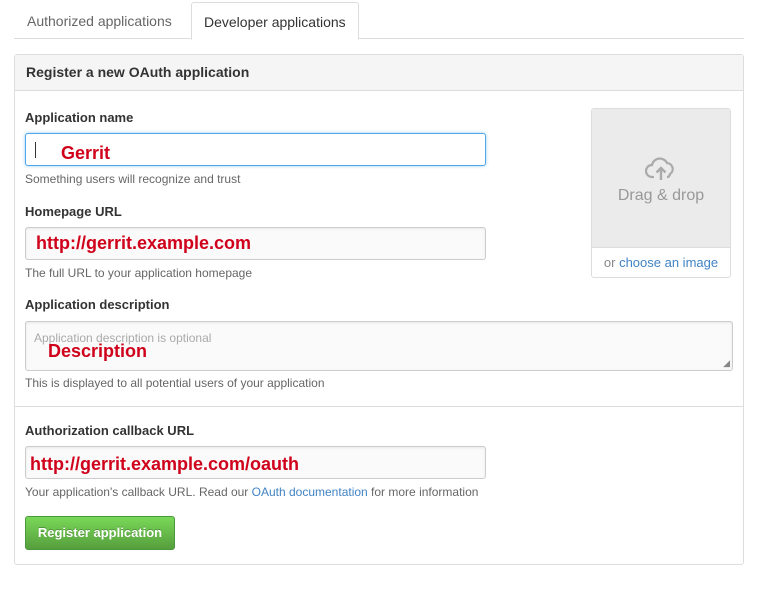  I want to click on register-application-button: Register application, so click(100, 533).